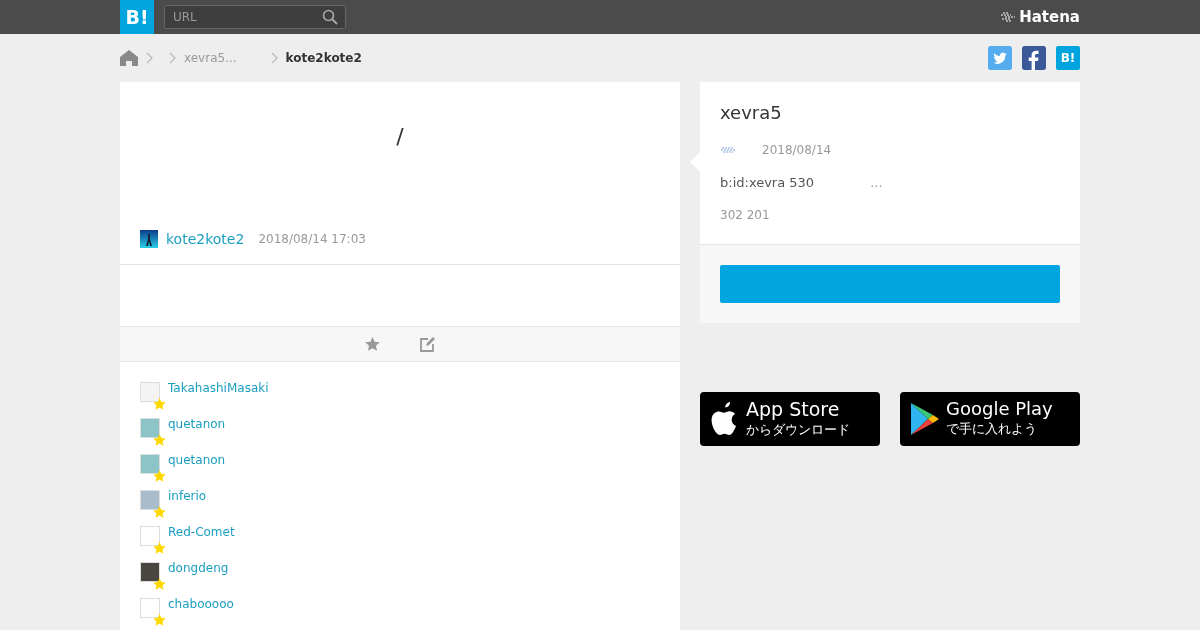 The height and width of the screenshot is (630, 1200). What do you see at coordinates (255, 17) in the screenshot?
I see `search-field: URL` at bounding box center [255, 17].